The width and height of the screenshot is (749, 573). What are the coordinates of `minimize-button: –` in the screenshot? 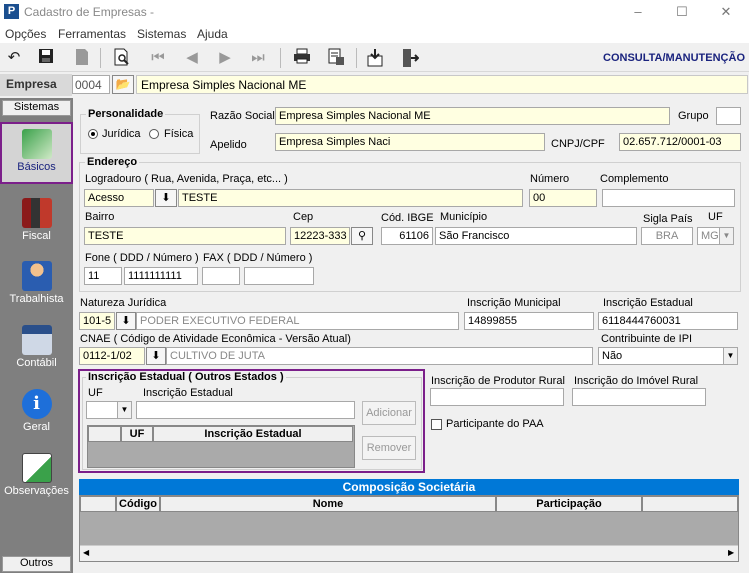 It's located at (638, 12).